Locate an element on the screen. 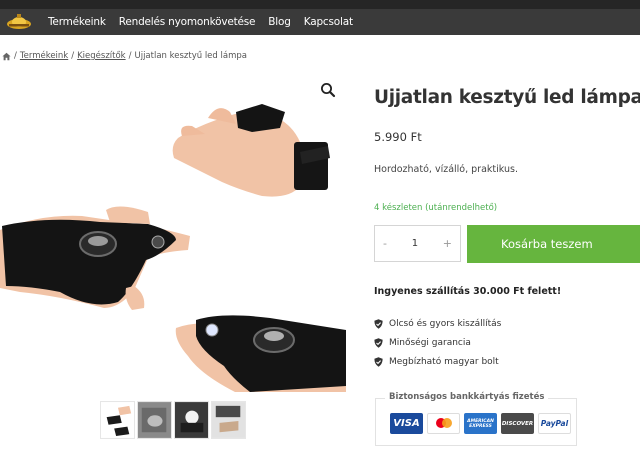  discover-logo: DISCOVER is located at coordinates (517, 423).